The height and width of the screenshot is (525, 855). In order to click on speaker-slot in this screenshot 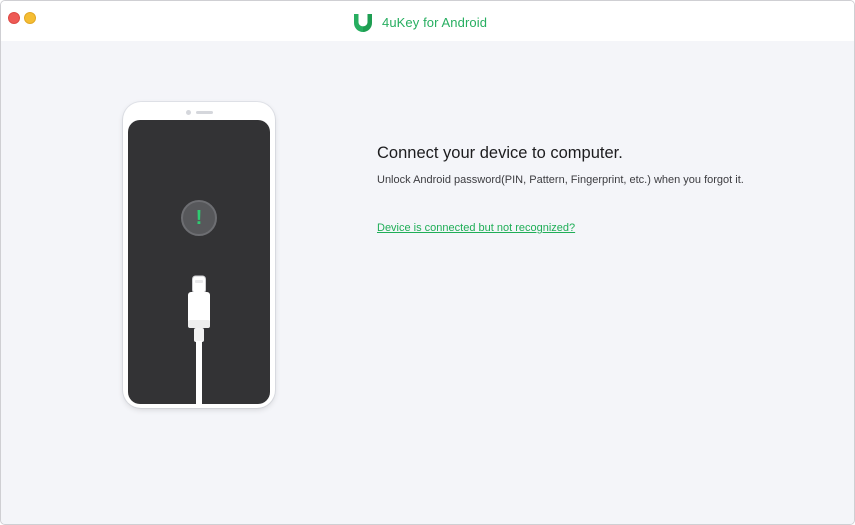, I will do `click(204, 112)`.